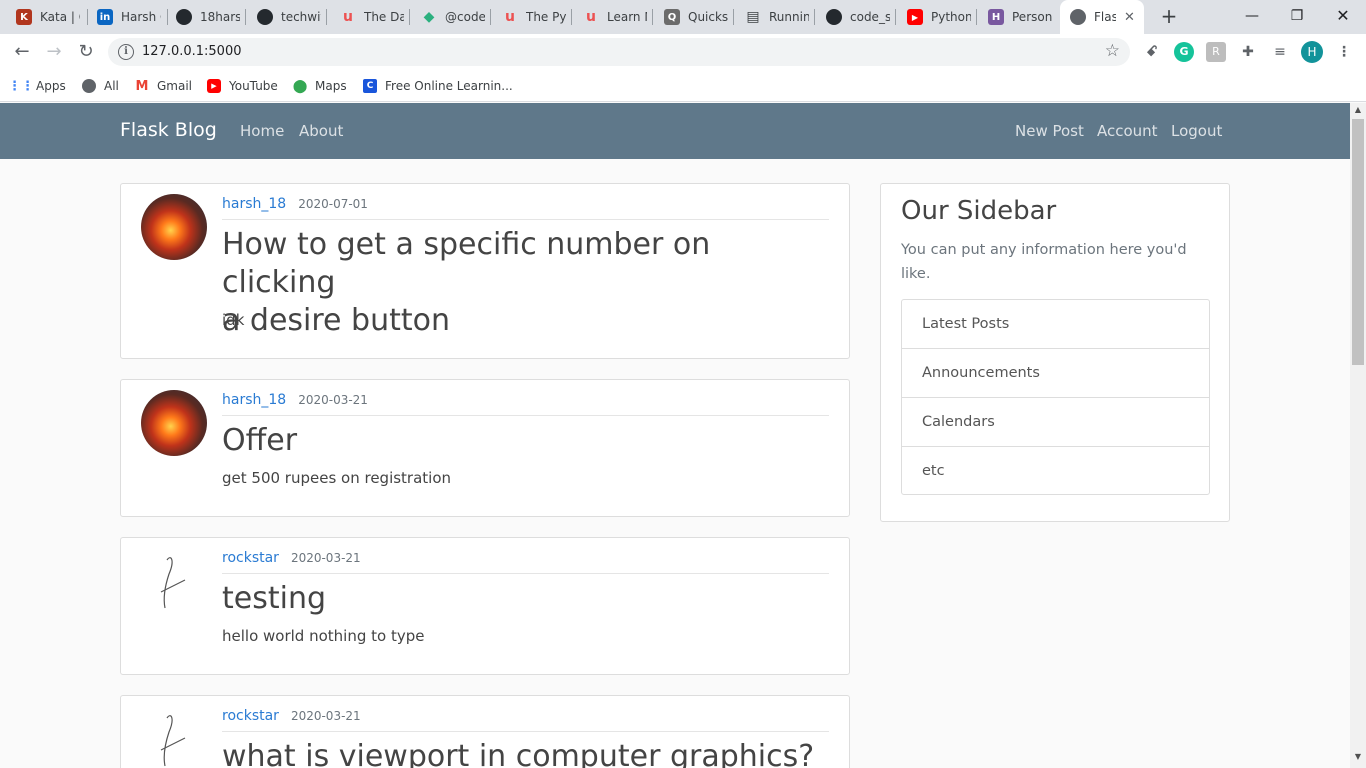 This screenshot has width=1366, height=768. Describe the element at coordinates (525, 208) in the screenshot. I see `post-meta: harsh_18 2020-07-01` at that location.